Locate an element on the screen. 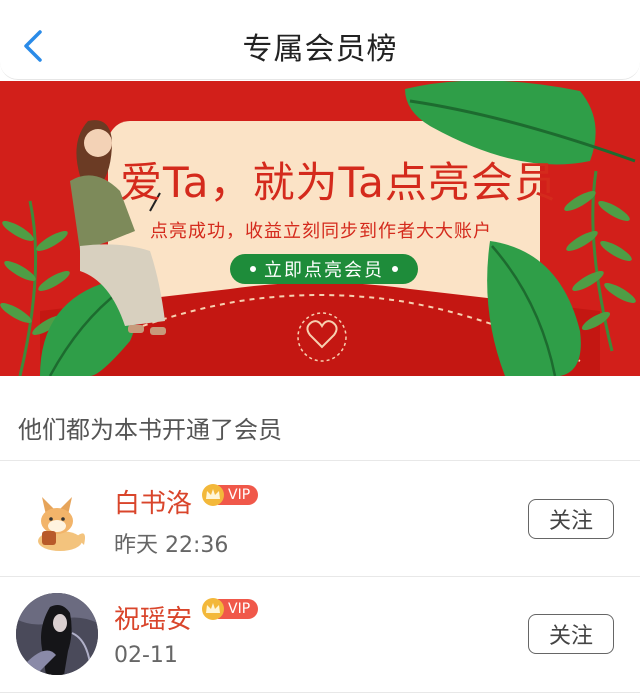 The width and height of the screenshot is (640, 697). section-title: 他们都为本书开通了会员 is located at coordinates (150, 430).